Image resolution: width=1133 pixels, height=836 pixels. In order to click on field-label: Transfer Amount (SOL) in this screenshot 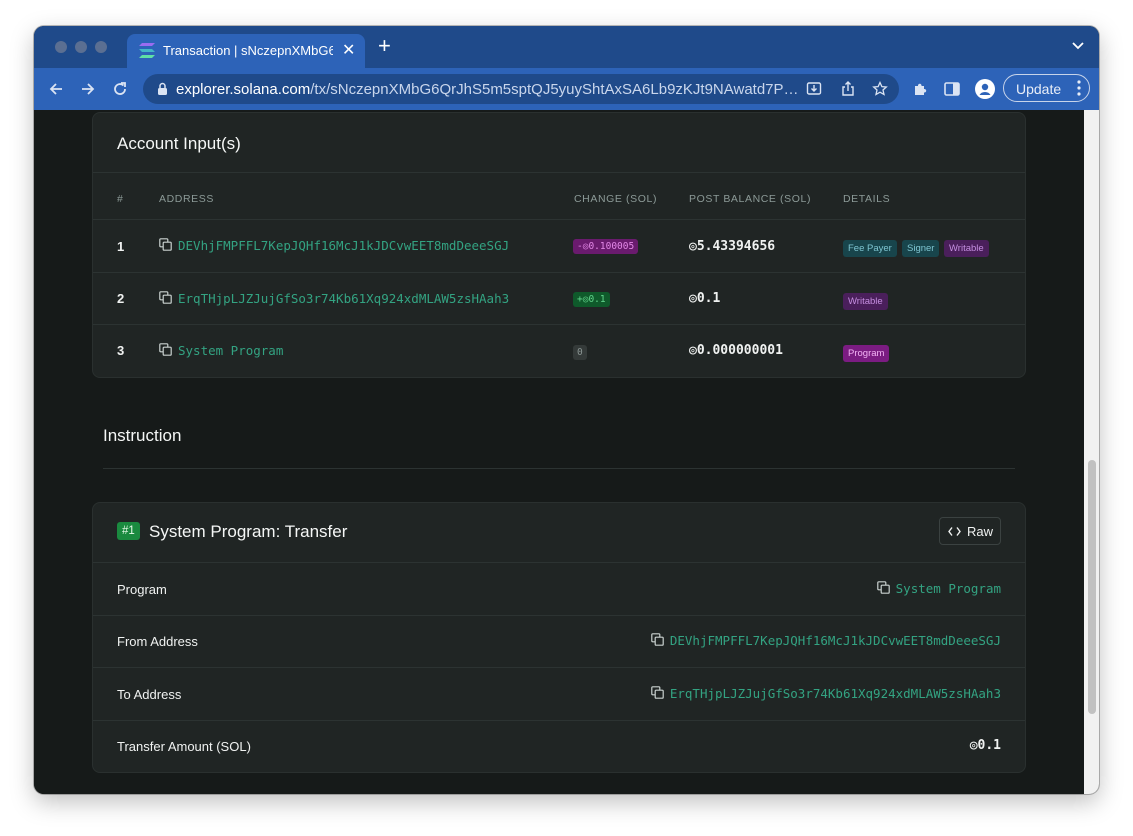, I will do `click(184, 746)`.